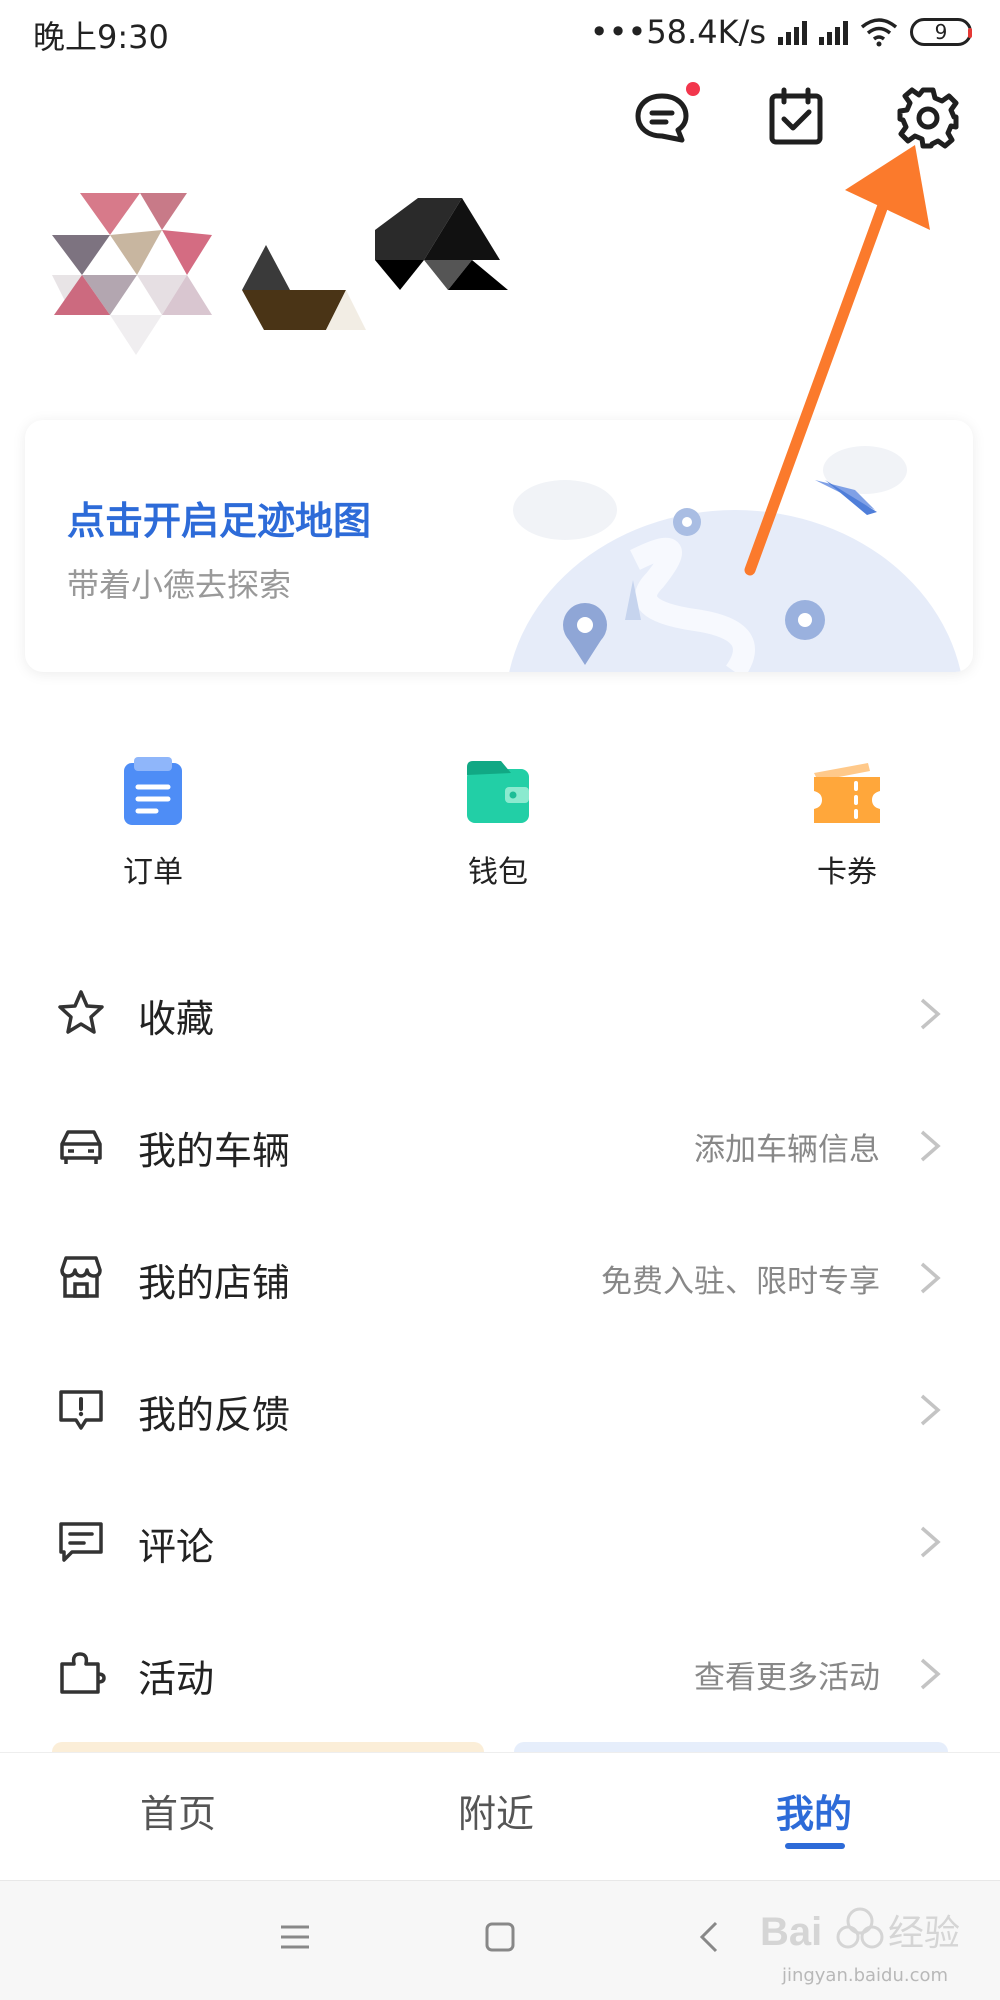 This screenshot has width=1000, height=2000. Describe the element at coordinates (677, 32) in the screenshot. I see `network-speed: •••58.4K/s` at that location.